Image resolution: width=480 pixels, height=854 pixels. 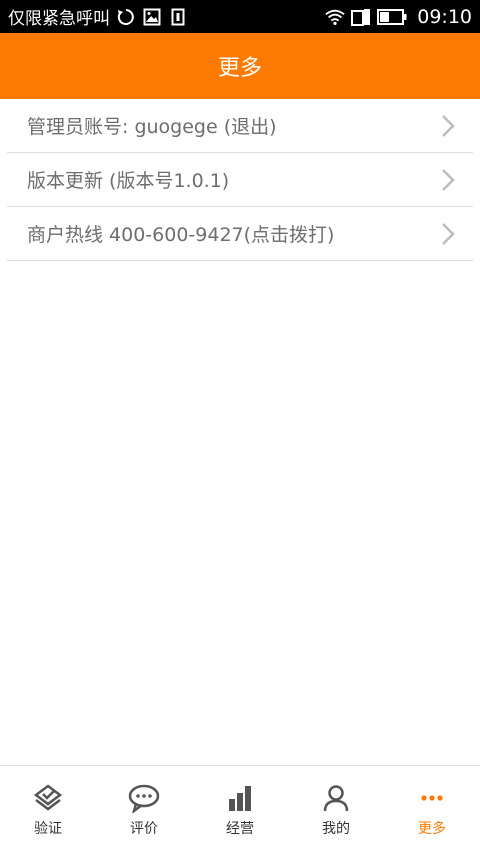 I want to click on status-bar: 仅限紧急呼叫 09:10, so click(x=240, y=16).